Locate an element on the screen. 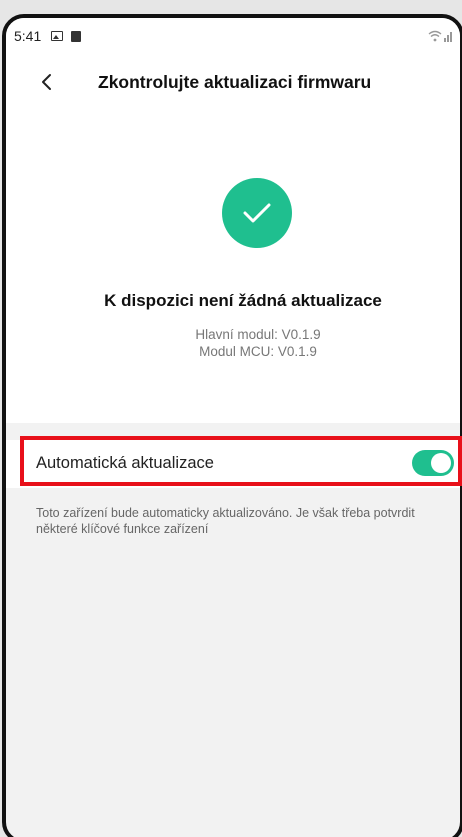 This screenshot has width=462, height=837. highlight-box is located at coordinates (241, 461).